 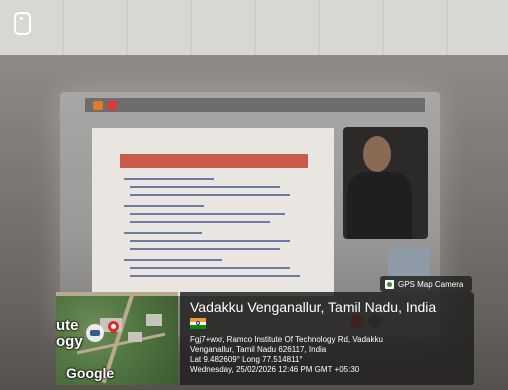 I want to click on presenter-head, so click(x=377, y=154).